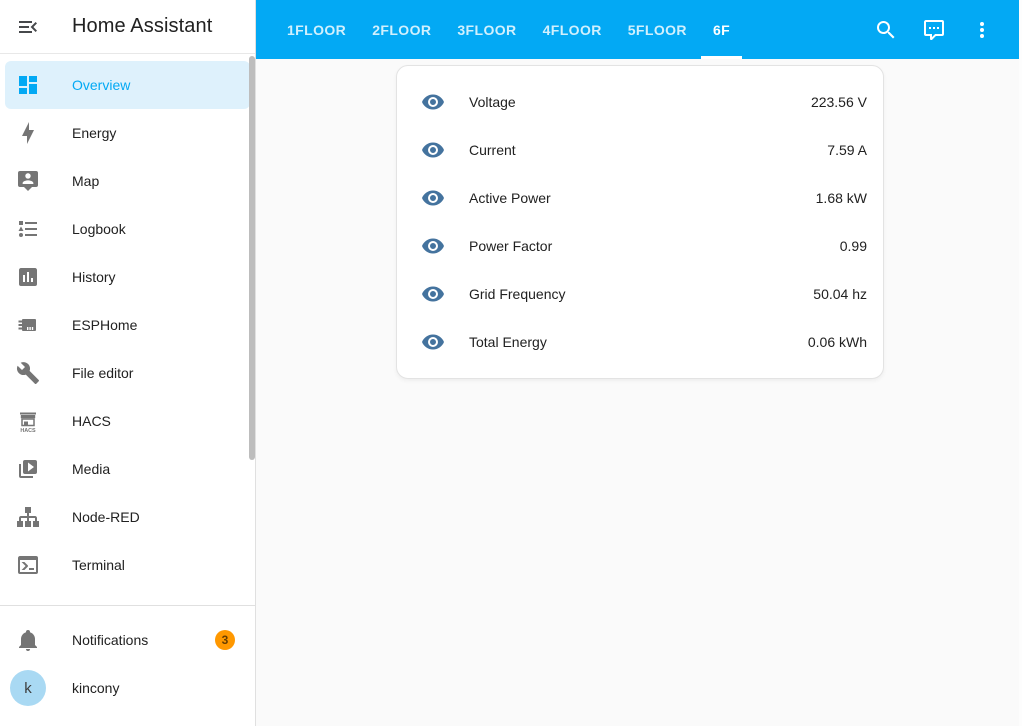 This screenshot has width=1022, height=726. Describe the element at coordinates (142, 26) in the screenshot. I see `app-title: Home Assistant` at that location.